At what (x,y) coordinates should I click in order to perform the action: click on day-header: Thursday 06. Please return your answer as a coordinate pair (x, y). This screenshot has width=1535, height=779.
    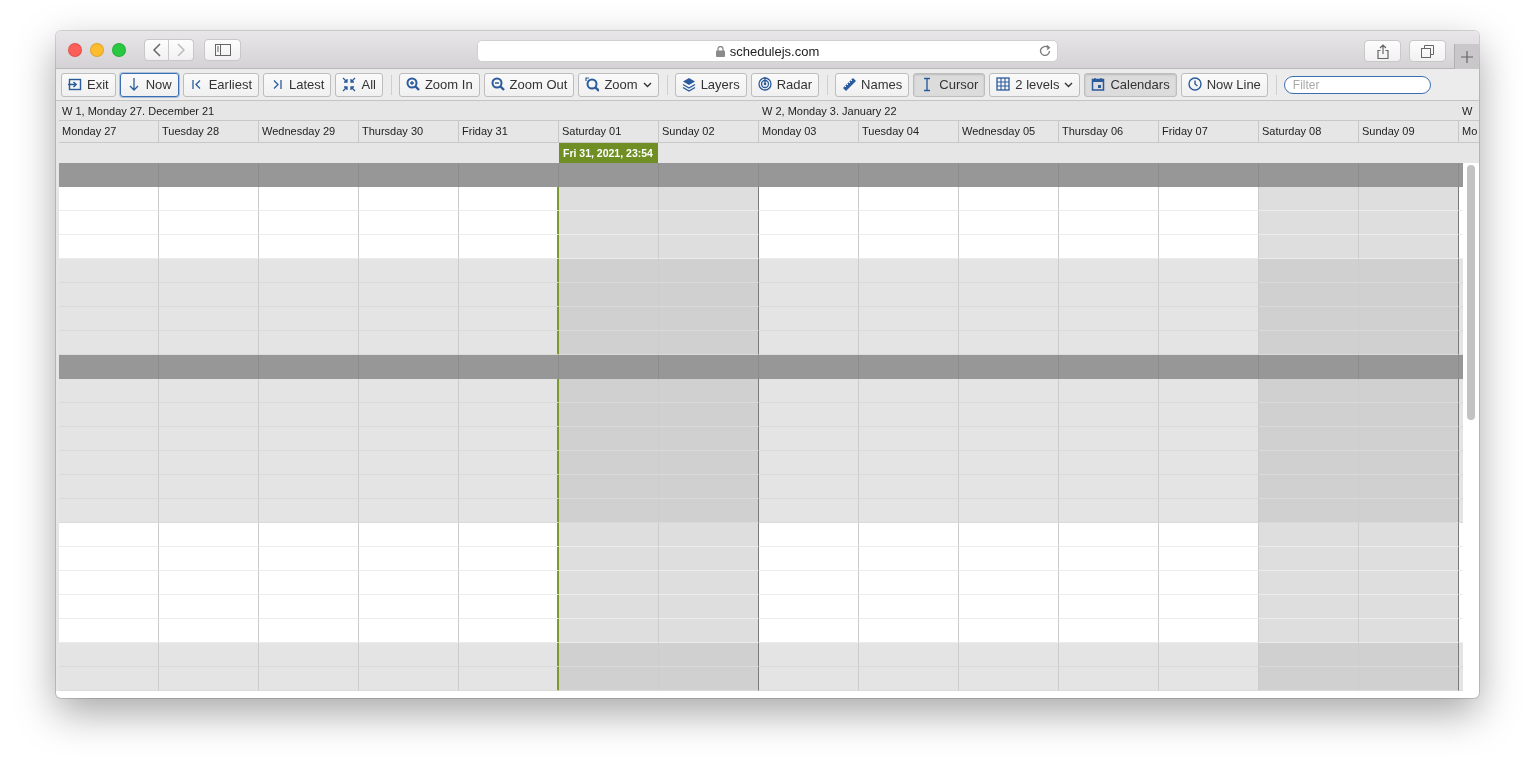
    Looking at the image, I should click on (1109, 131).